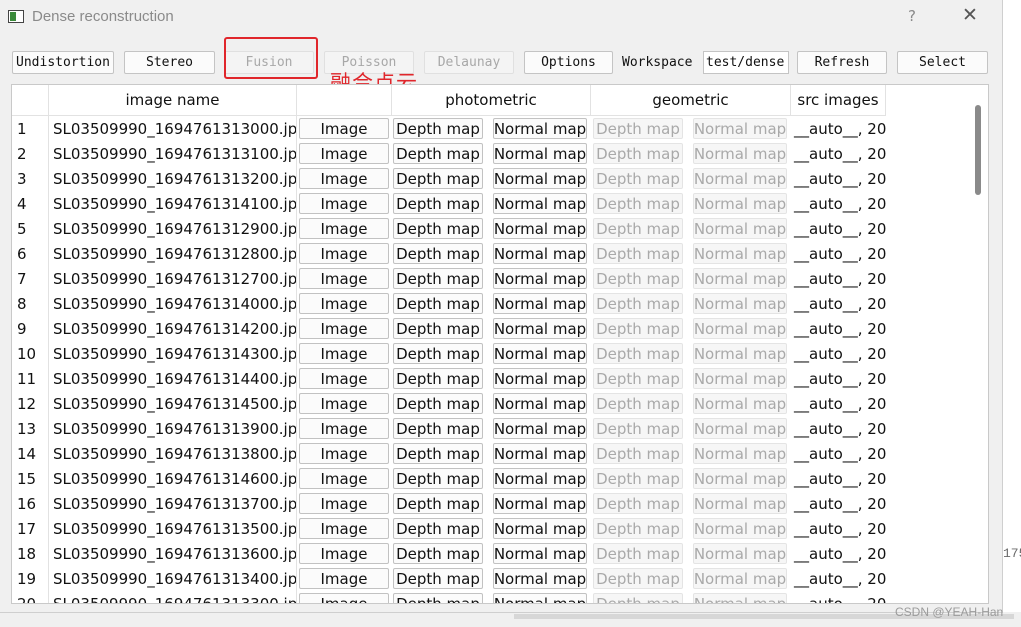 This screenshot has width=1021, height=627. Describe the element at coordinates (63, 62) in the screenshot. I see `undistortion-button: Undistortion` at that location.